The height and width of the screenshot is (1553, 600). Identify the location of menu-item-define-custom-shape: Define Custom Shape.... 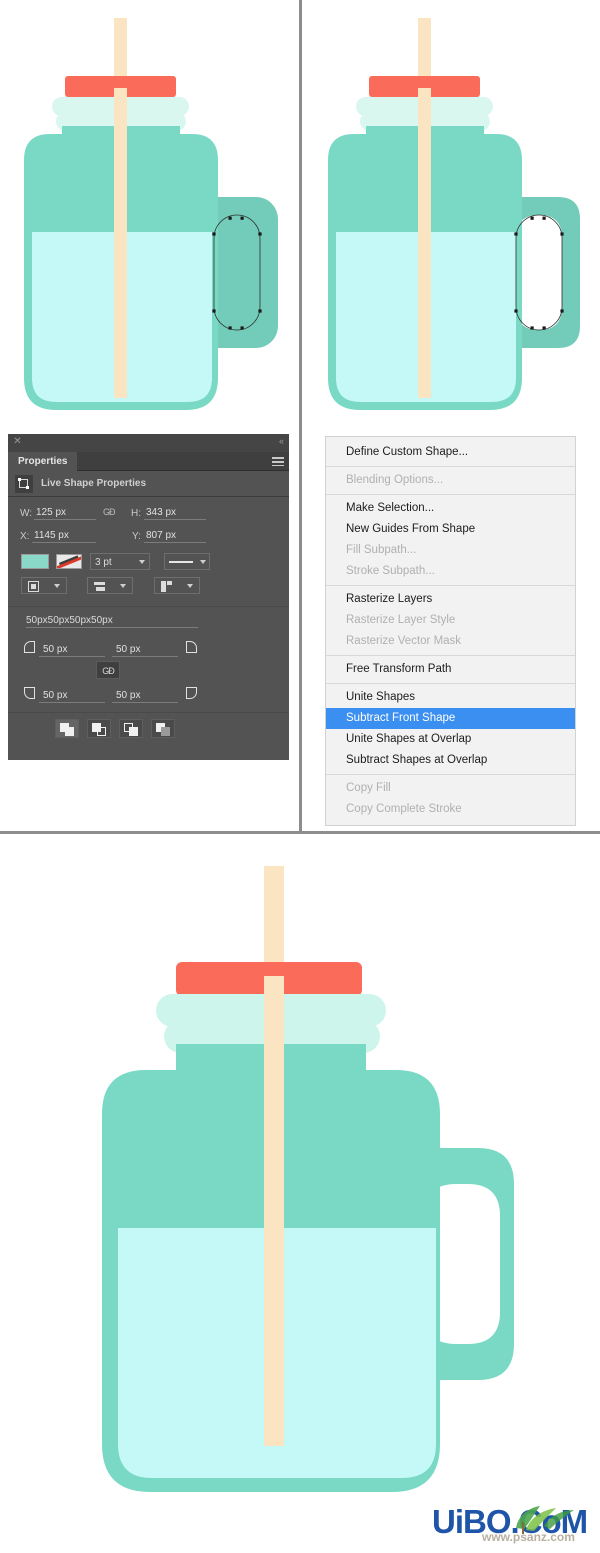
(450, 452).